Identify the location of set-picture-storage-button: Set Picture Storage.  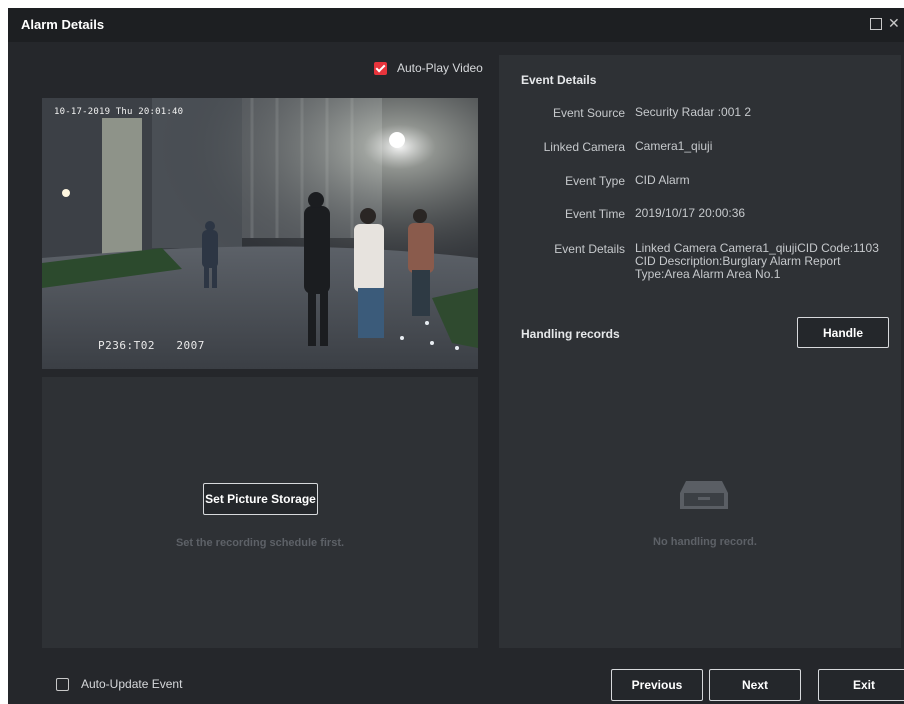
(260, 499).